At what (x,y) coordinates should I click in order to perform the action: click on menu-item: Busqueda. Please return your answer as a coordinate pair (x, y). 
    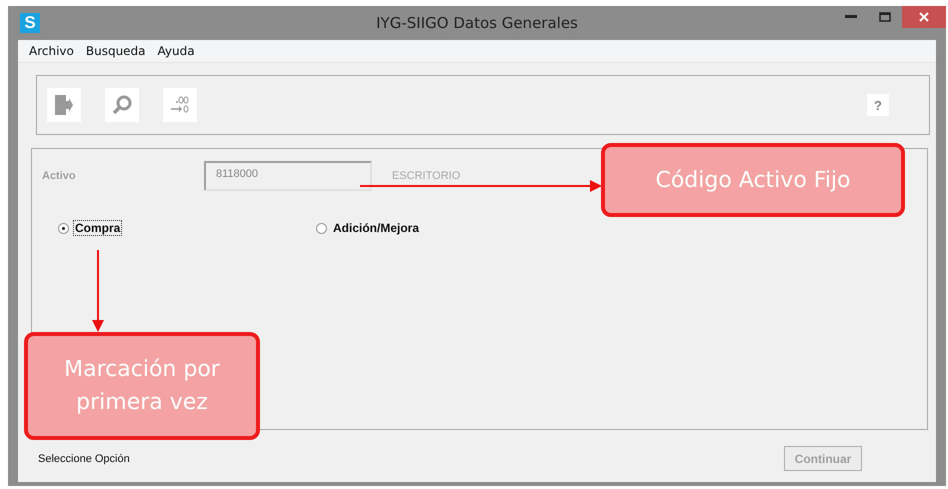
    Looking at the image, I should click on (115, 51).